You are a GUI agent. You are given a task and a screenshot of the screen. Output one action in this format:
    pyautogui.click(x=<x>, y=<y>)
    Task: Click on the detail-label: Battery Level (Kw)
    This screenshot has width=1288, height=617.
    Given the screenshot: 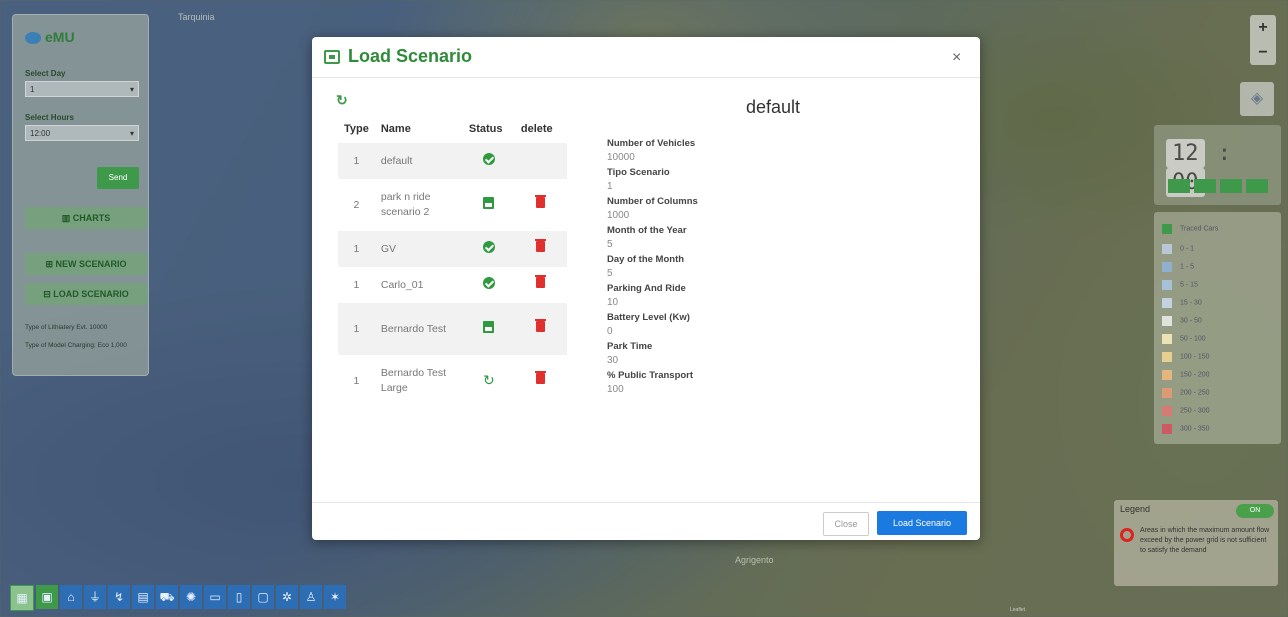 What is the action you would take?
    pyautogui.click(x=648, y=317)
    